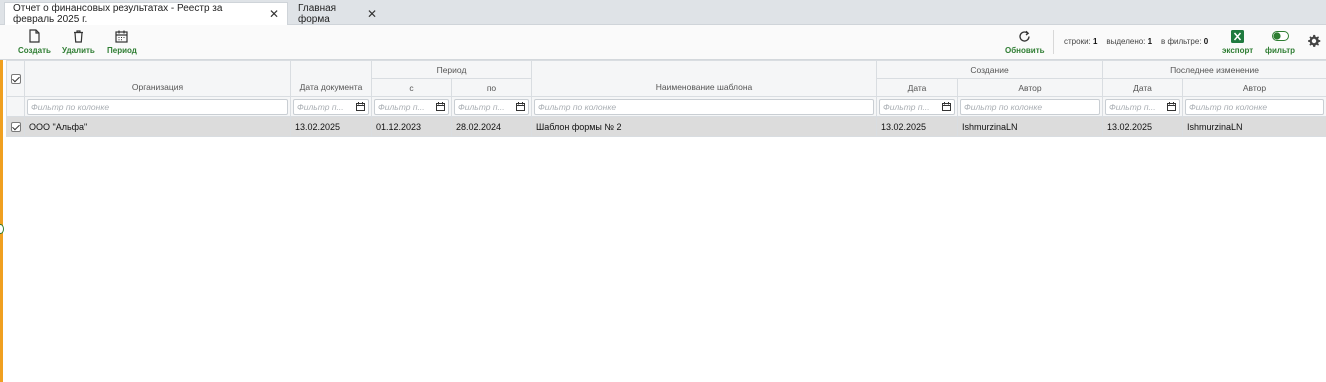 The width and height of the screenshot is (1326, 382). I want to click on cell-modified-author: IshmurzinaLN, so click(1254, 126).